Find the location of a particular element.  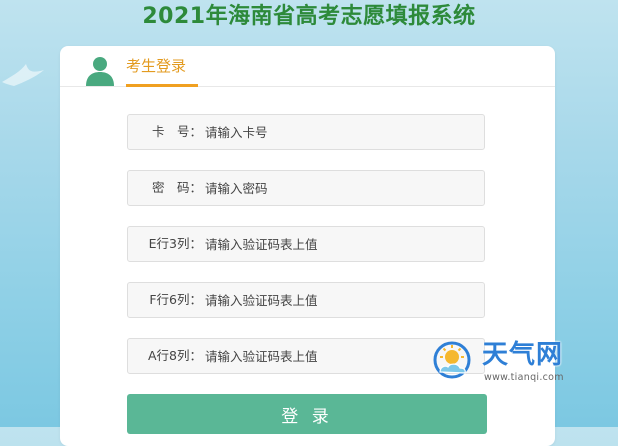

watermark-url: www.tianqi.com is located at coordinates (524, 377).